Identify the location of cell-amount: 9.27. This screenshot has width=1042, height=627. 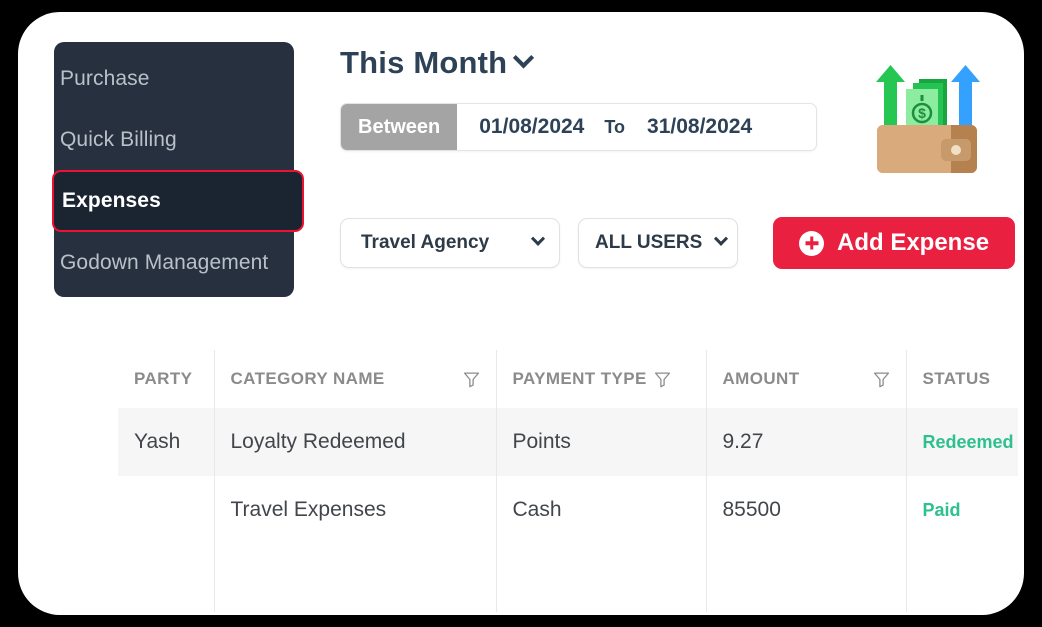
(805, 442).